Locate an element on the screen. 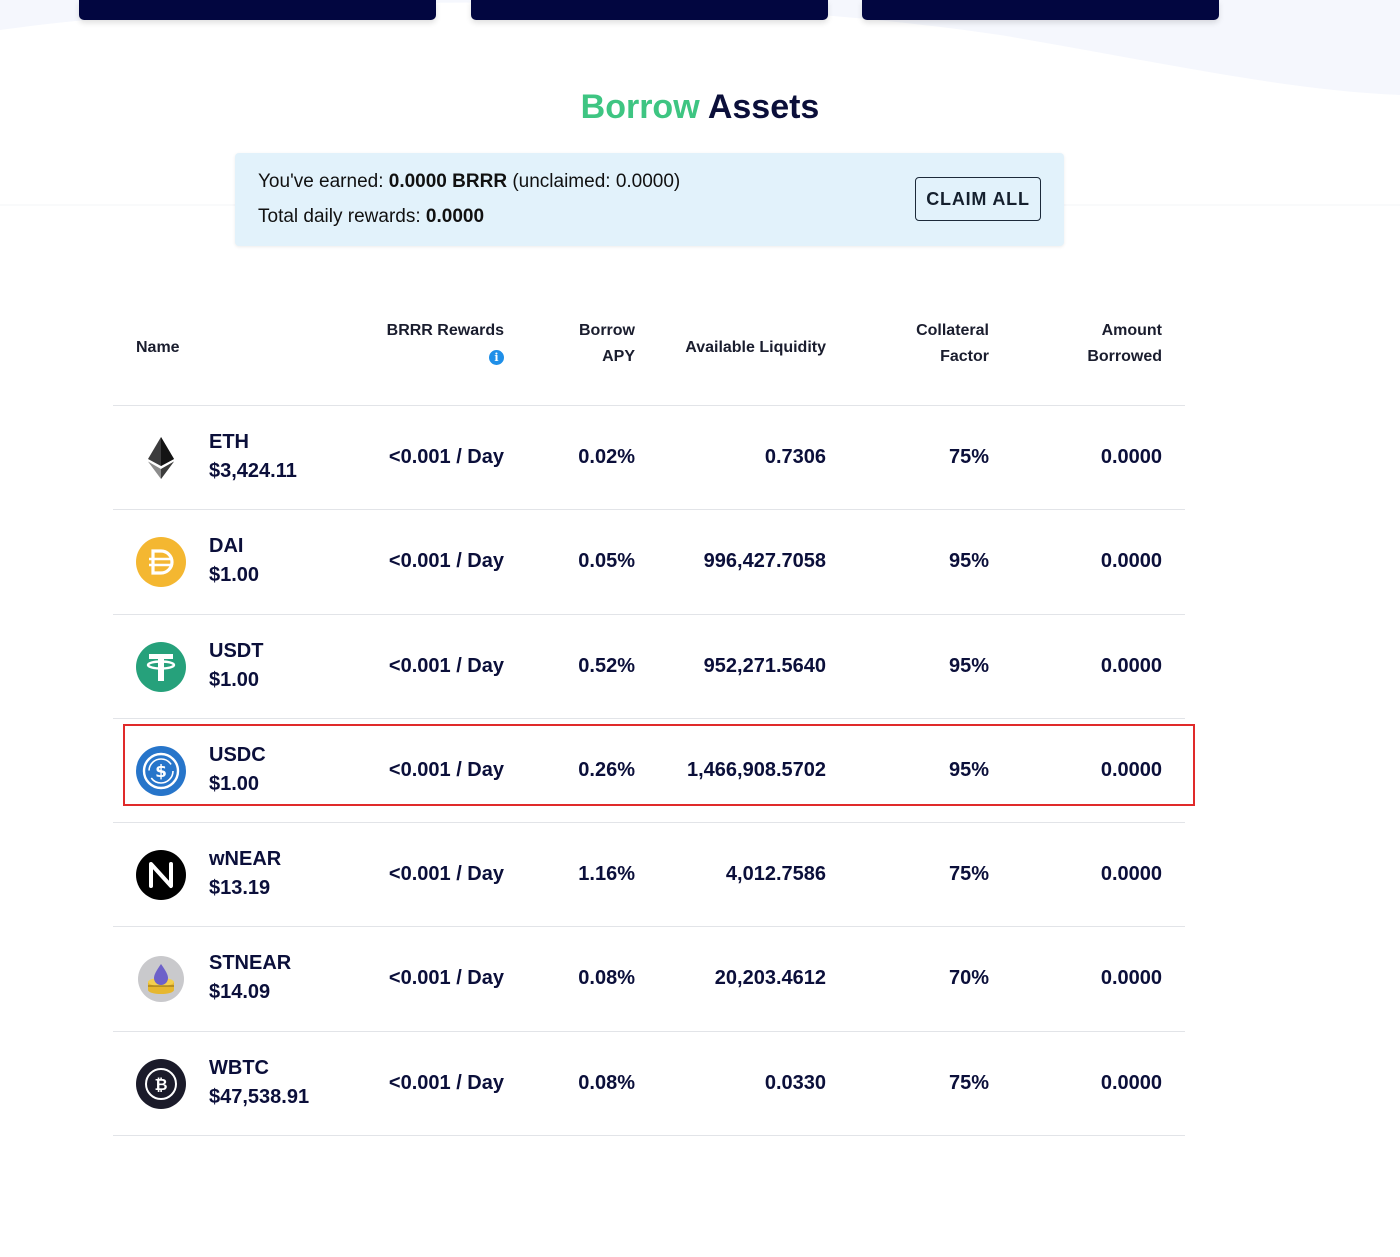 Image resolution: width=1400 pixels, height=1257 pixels. tether-icon is located at coordinates (161, 666).